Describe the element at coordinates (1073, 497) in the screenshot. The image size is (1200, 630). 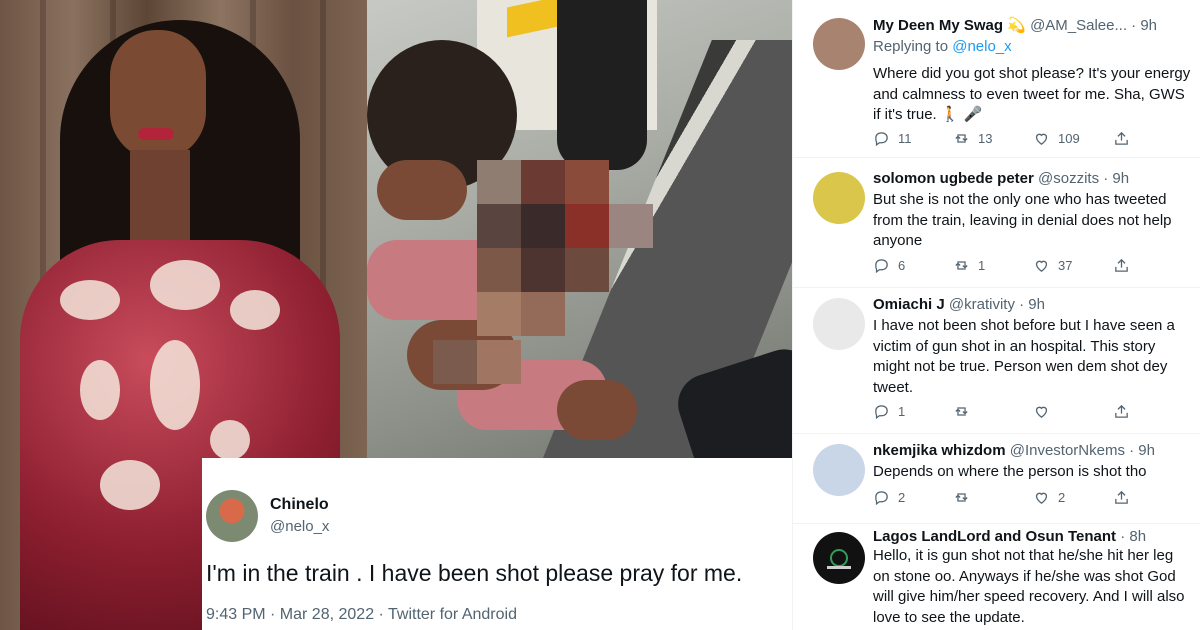
I see `like-button: 2` at that location.